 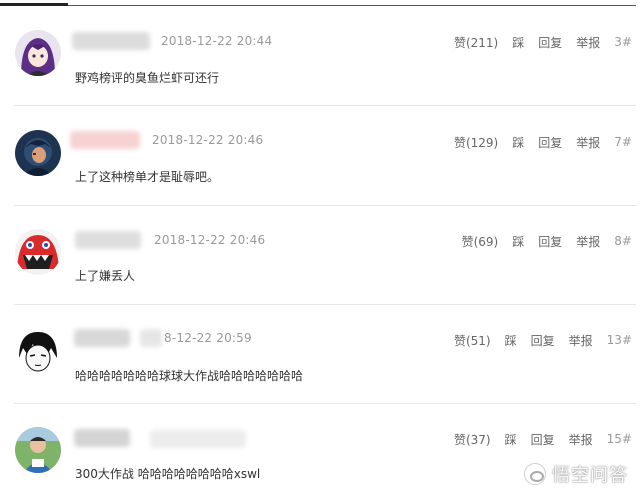 I want to click on sketch-face-avatar-icon, so click(x=38, y=351).